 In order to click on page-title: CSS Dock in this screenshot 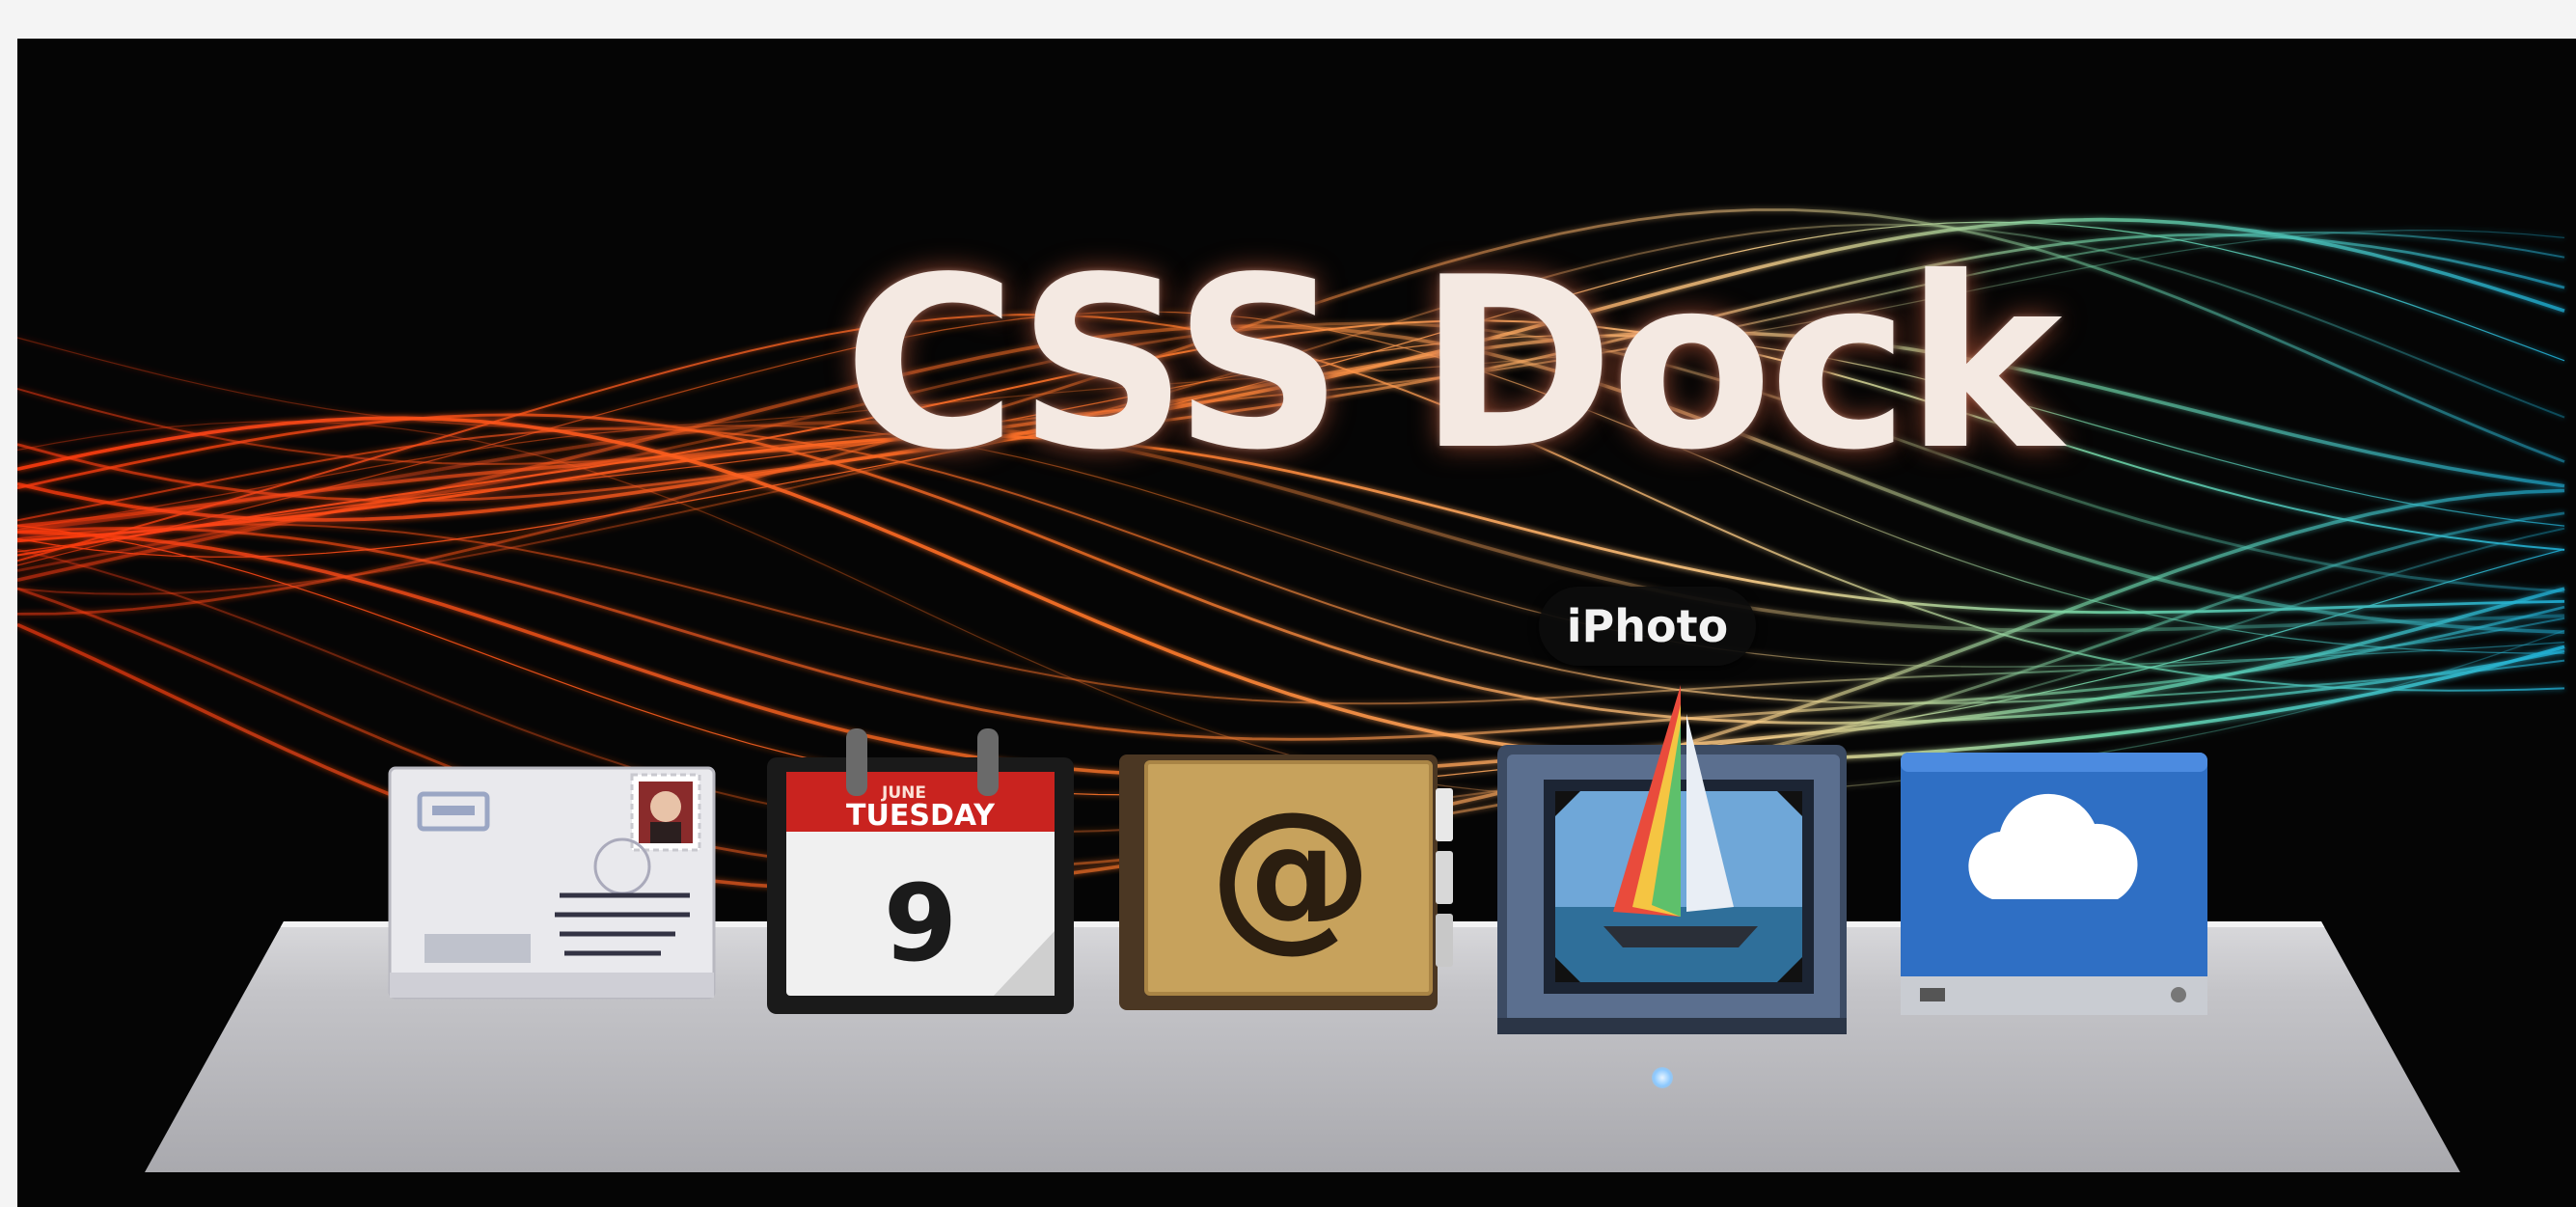, I will do `click(1453, 364)`.